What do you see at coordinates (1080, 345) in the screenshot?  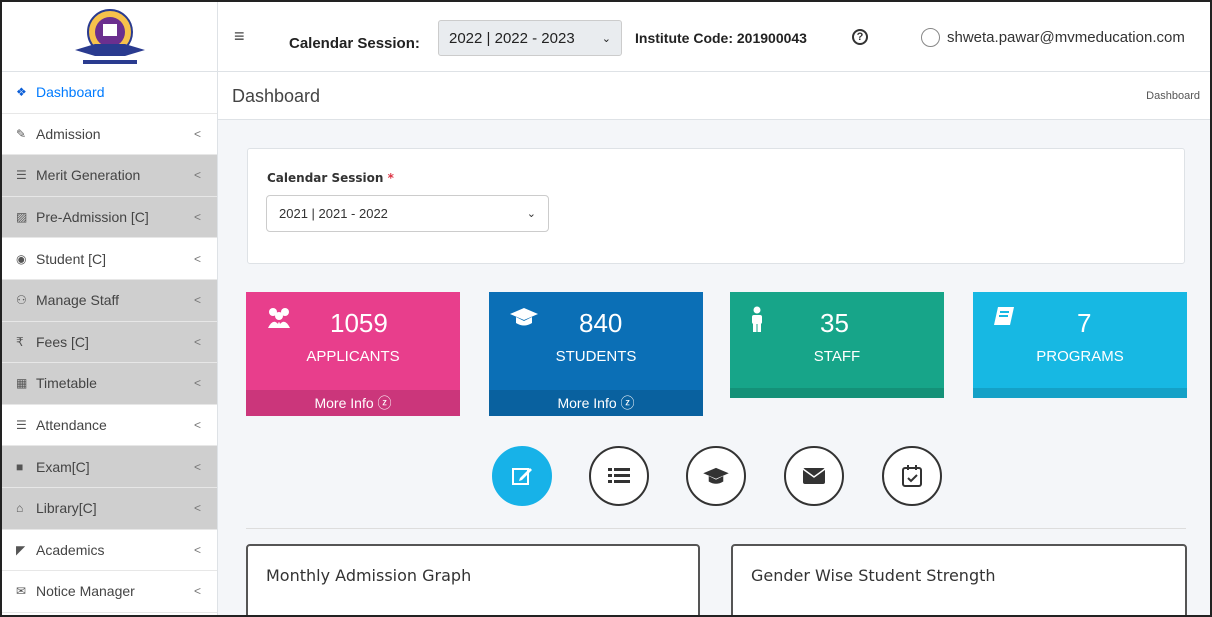 I see `programs-stat-box: 7 PROGRAMS` at bounding box center [1080, 345].